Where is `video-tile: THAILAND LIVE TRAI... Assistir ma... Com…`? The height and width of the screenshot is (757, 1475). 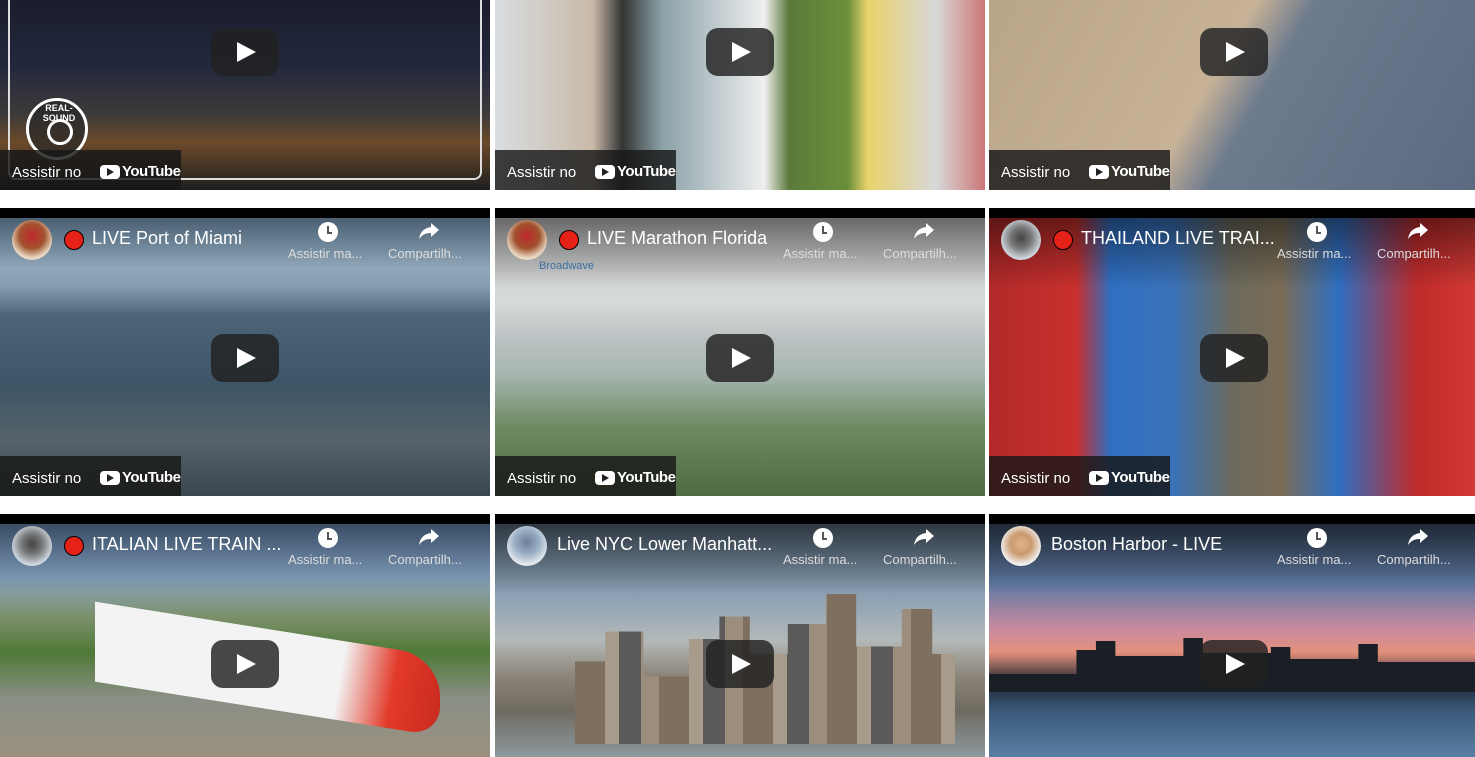
video-tile: THAILAND LIVE TRAI... Assistir ma... Com… is located at coordinates (1232, 352).